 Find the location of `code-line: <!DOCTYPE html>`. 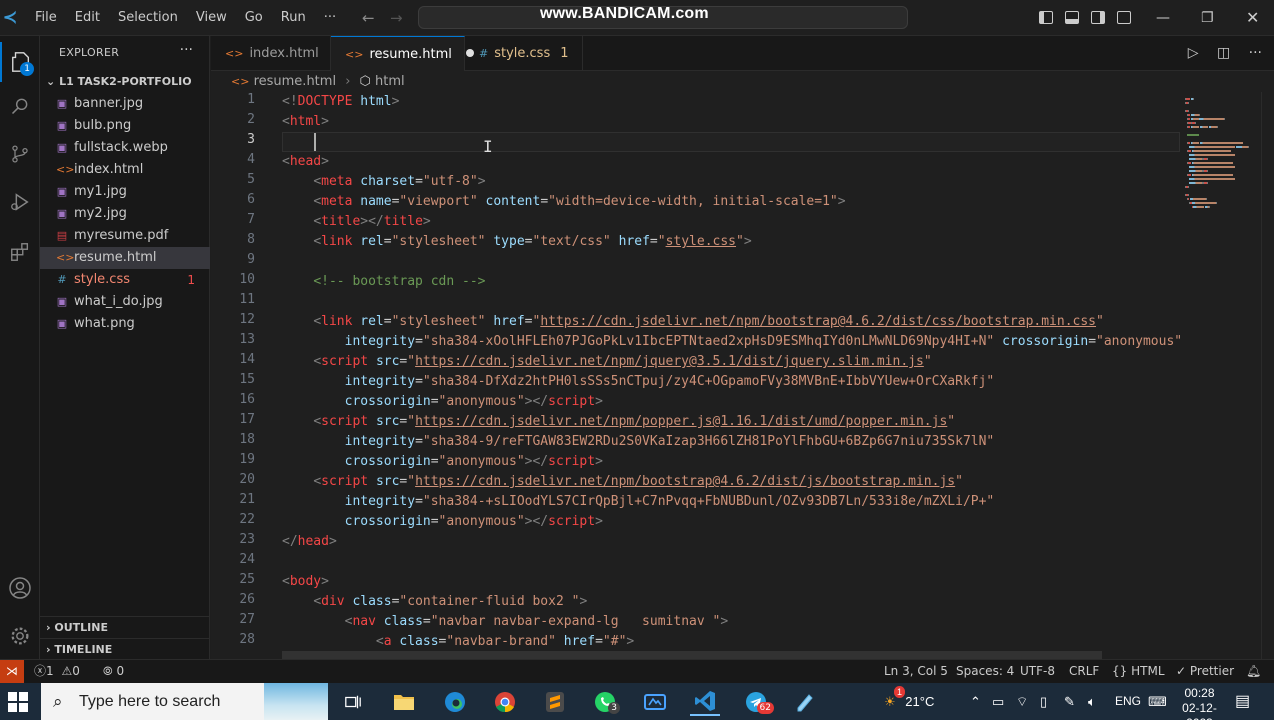

code-line: <!DOCTYPE html> is located at coordinates (340, 102).